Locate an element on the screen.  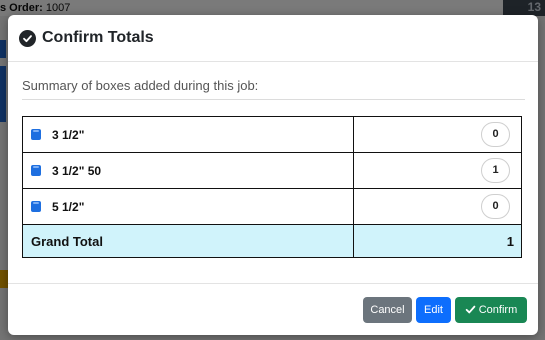
modal-title: Confirm Totals is located at coordinates (98, 37).